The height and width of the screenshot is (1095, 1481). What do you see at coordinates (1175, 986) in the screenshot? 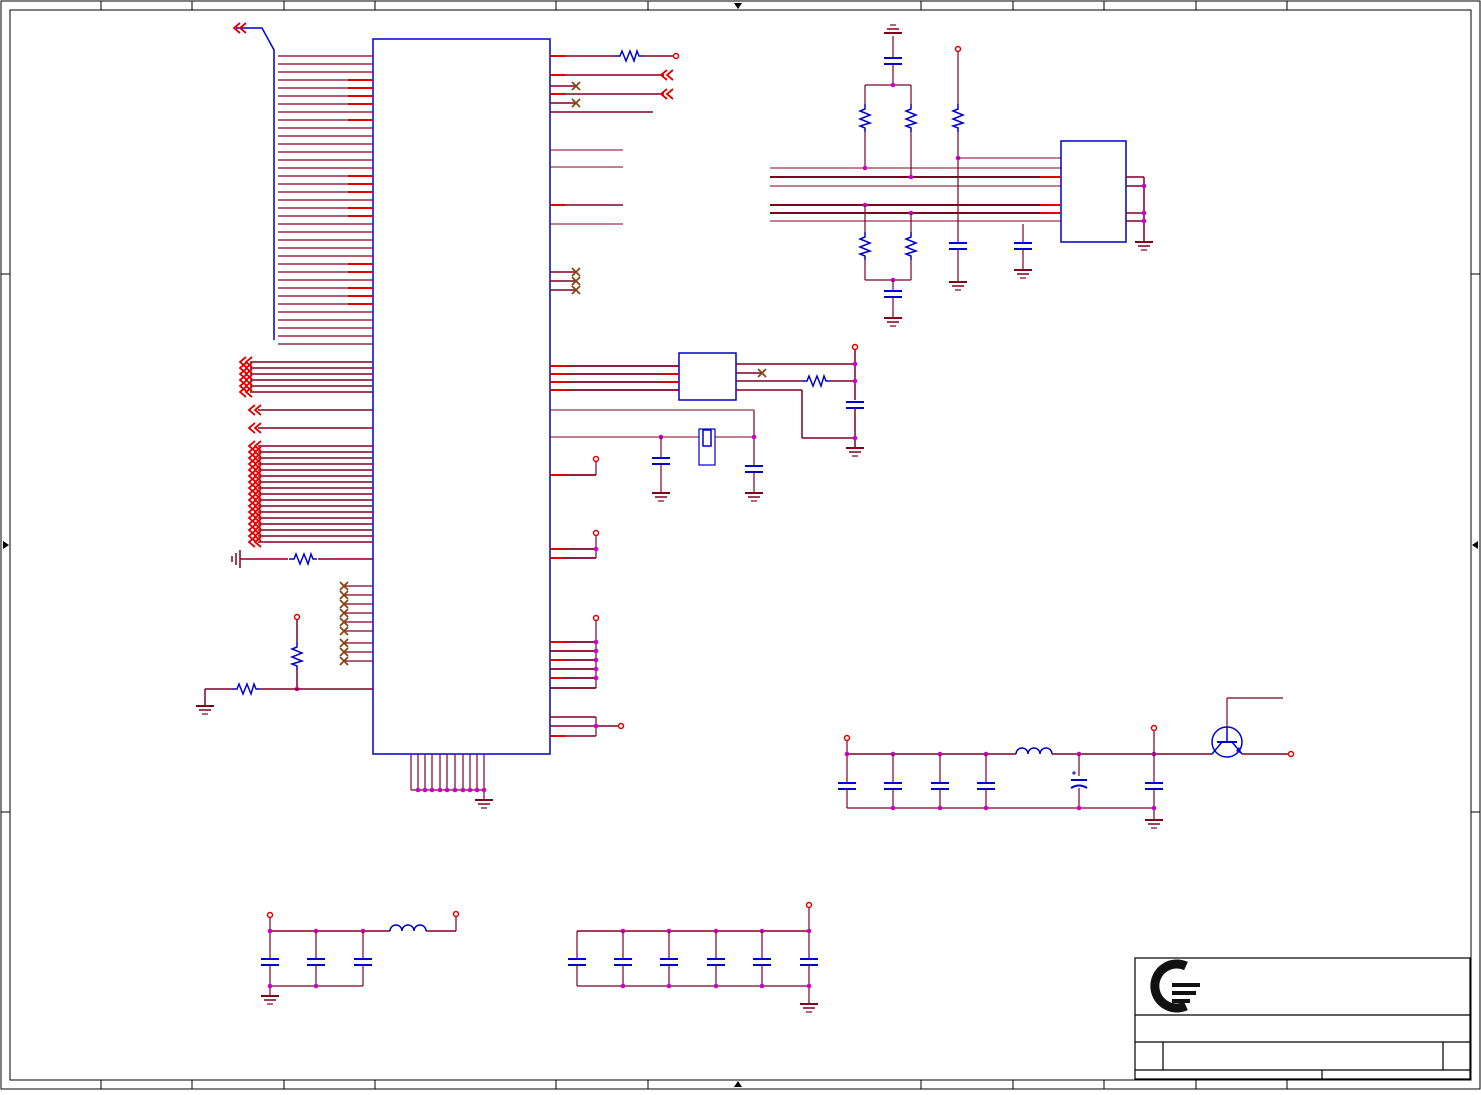
I see `company-logo-icon` at bounding box center [1175, 986].